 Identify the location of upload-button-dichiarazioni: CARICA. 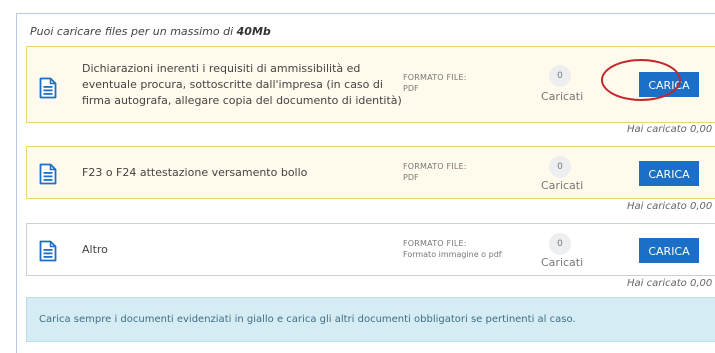
(669, 84).